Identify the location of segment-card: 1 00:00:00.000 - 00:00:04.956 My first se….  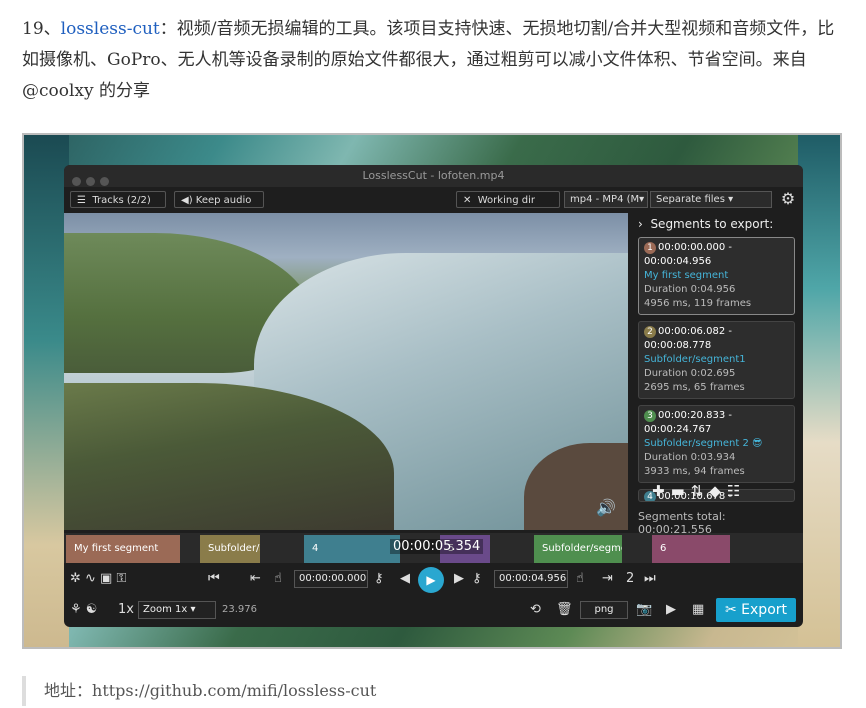
(716, 276).